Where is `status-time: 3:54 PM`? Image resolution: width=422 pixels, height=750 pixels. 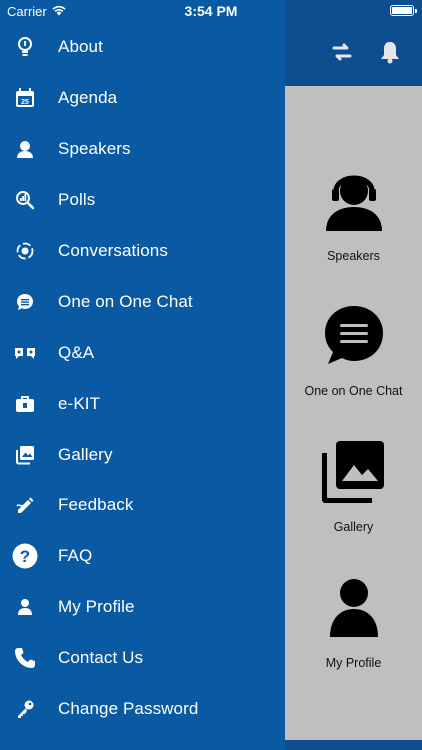
status-time: 3:54 PM is located at coordinates (211, 11).